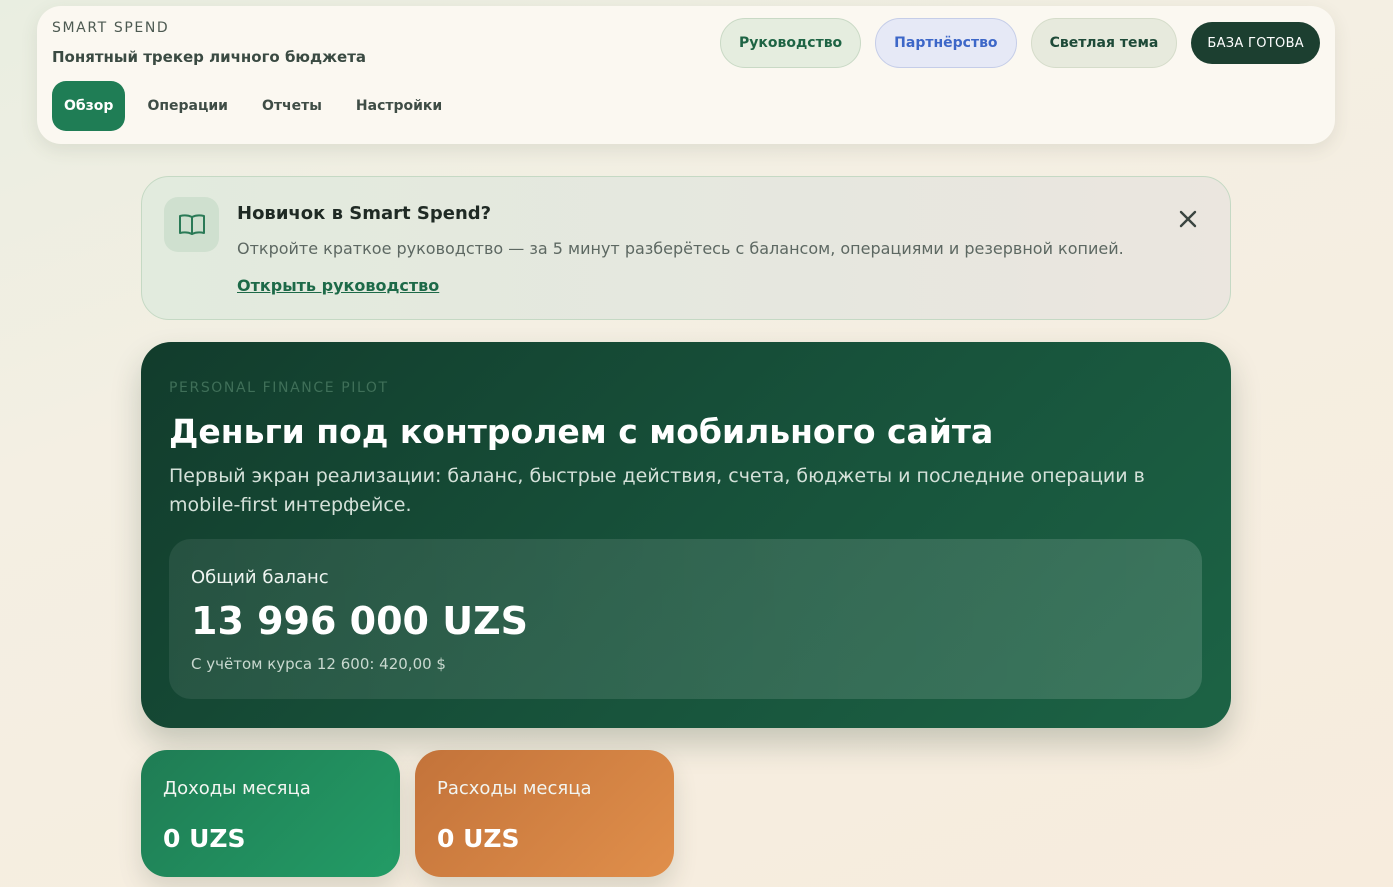 The image size is (1393, 887). What do you see at coordinates (399, 106) in the screenshot?
I see `tab-settings: Настройки` at bounding box center [399, 106].